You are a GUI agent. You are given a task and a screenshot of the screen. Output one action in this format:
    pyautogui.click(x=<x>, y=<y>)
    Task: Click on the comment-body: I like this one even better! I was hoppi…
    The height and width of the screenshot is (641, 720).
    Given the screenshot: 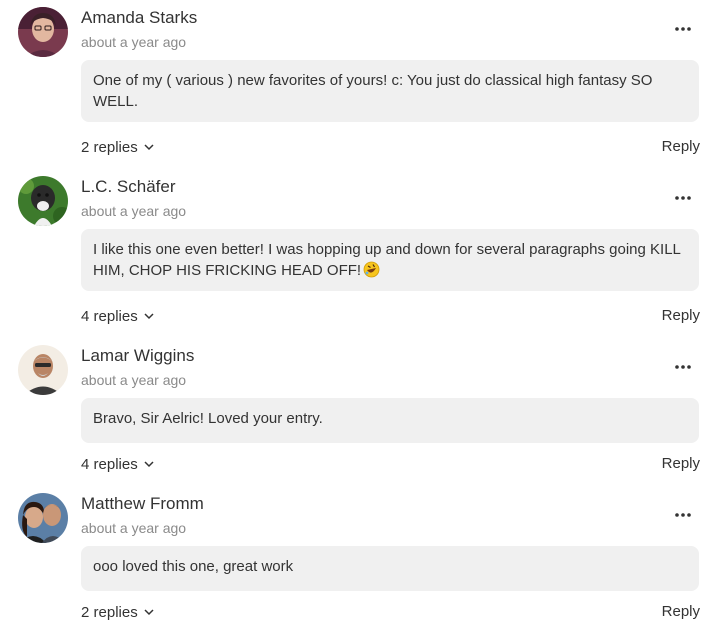 What is the action you would take?
    pyautogui.click(x=390, y=260)
    